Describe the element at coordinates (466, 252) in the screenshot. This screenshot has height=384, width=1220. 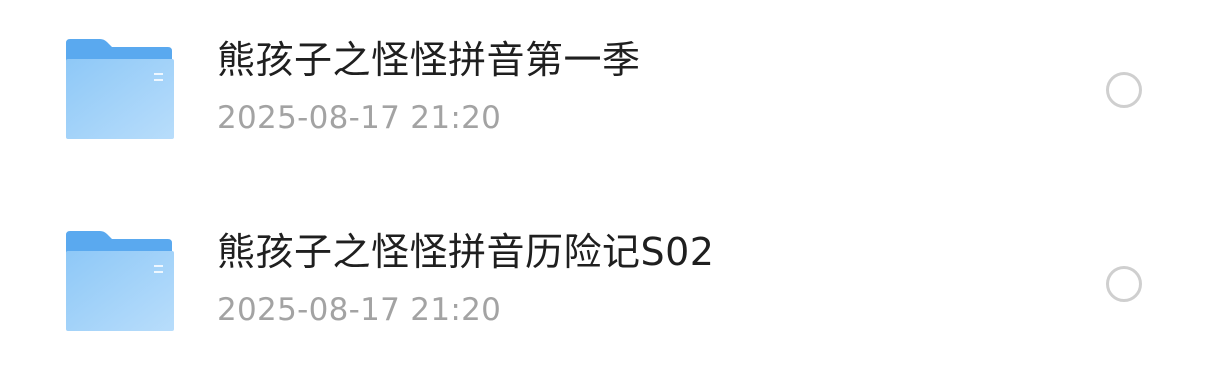
I see `file-name: 熊孩子之怪怪拼音历险记S02` at that location.